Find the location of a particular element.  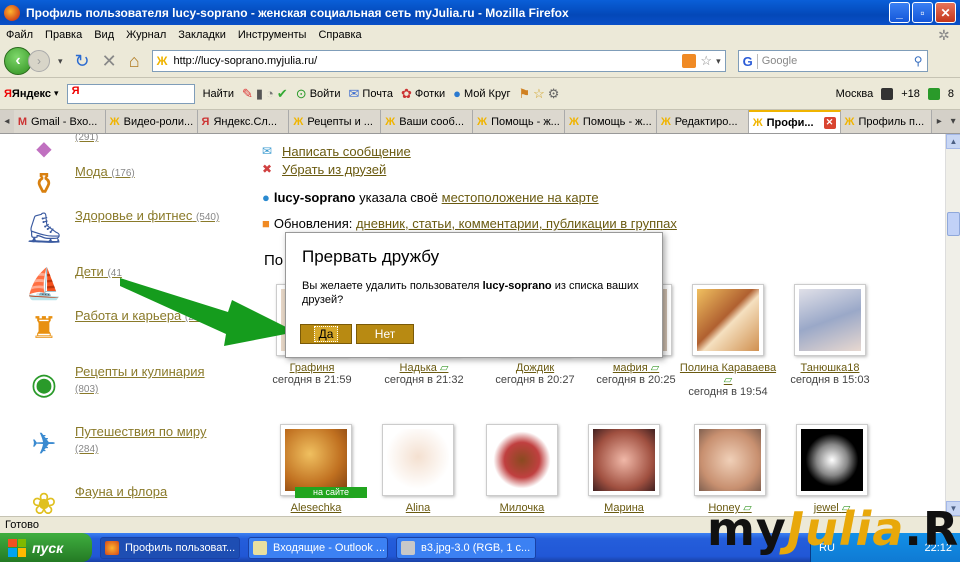

tab-scroll-right-icon: ▸ is located at coordinates (939, 121).